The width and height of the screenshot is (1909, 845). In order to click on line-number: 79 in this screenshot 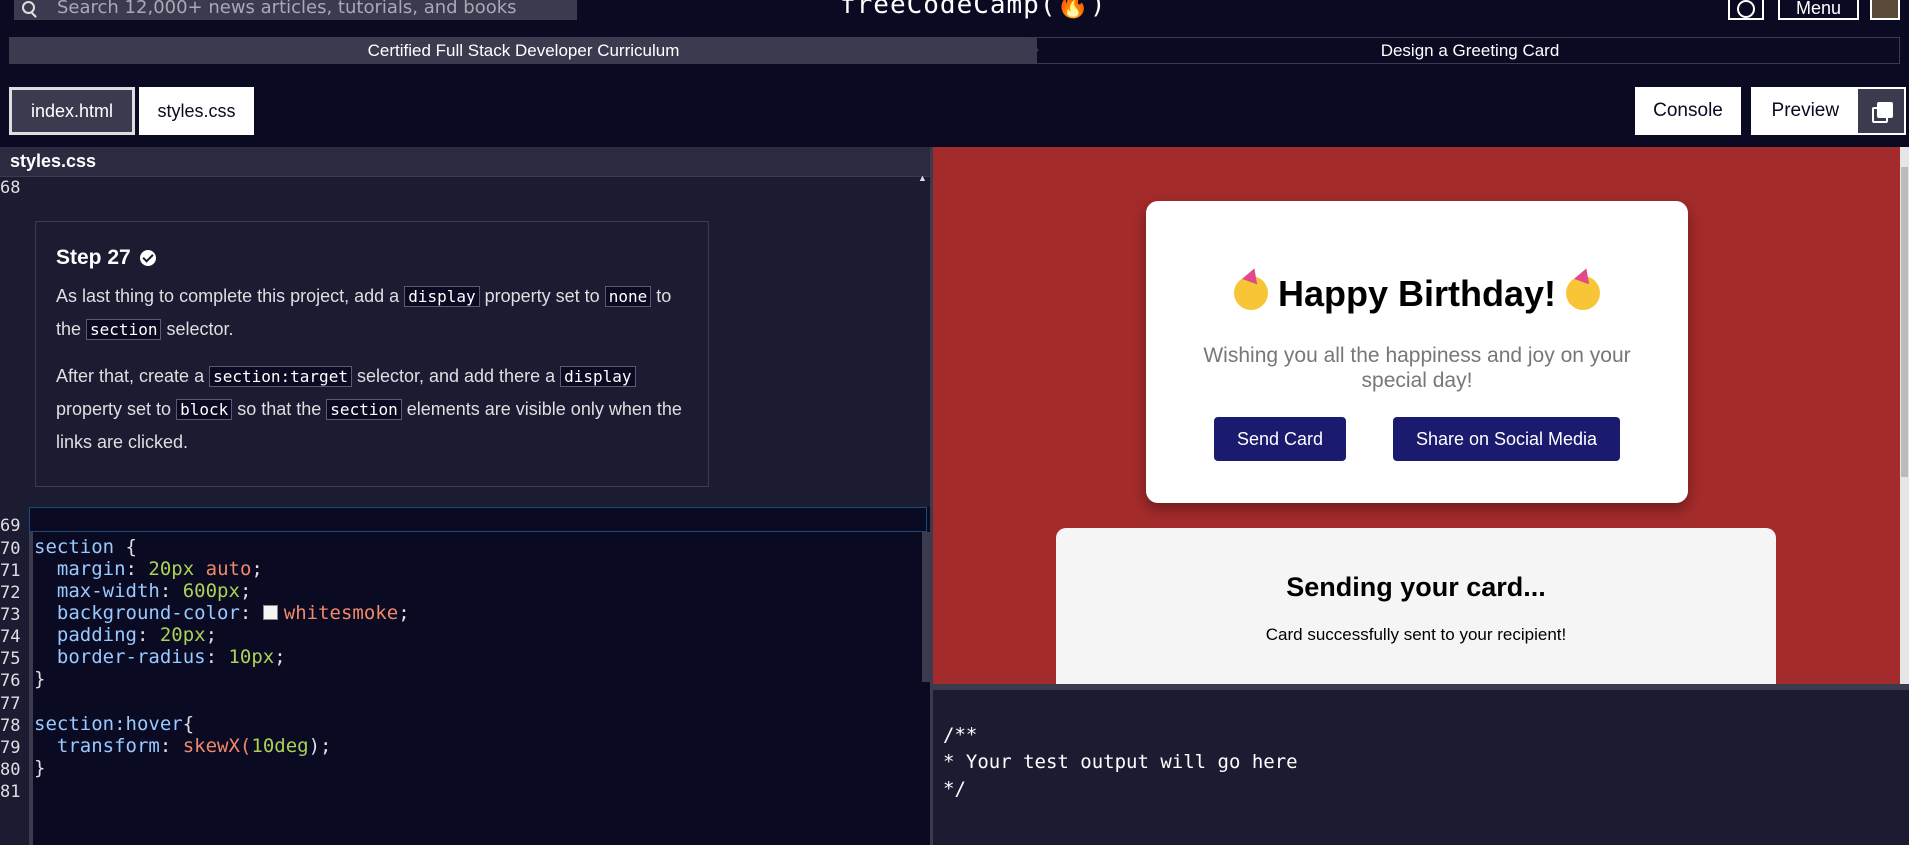, I will do `click(10, 748)`.